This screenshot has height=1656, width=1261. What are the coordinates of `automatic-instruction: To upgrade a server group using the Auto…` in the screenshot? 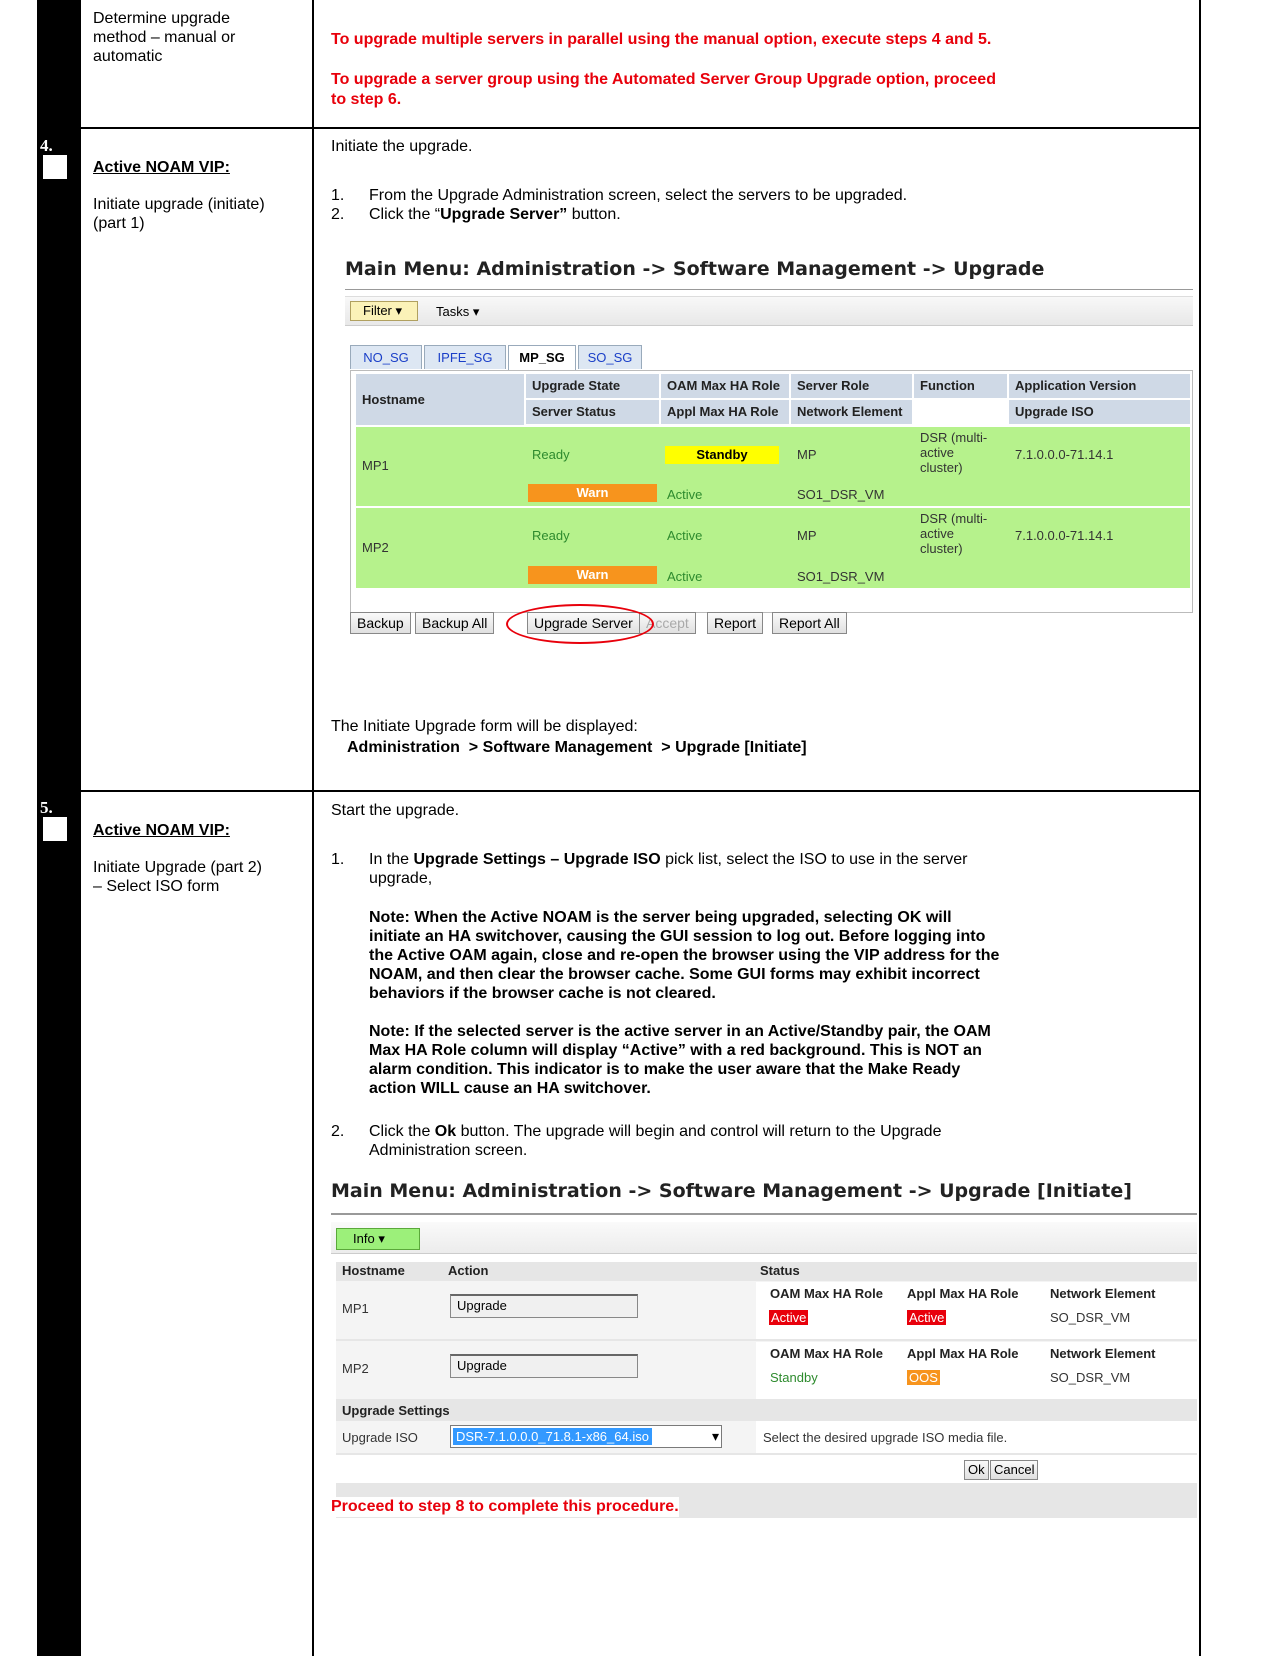 It's located at (663, 89).